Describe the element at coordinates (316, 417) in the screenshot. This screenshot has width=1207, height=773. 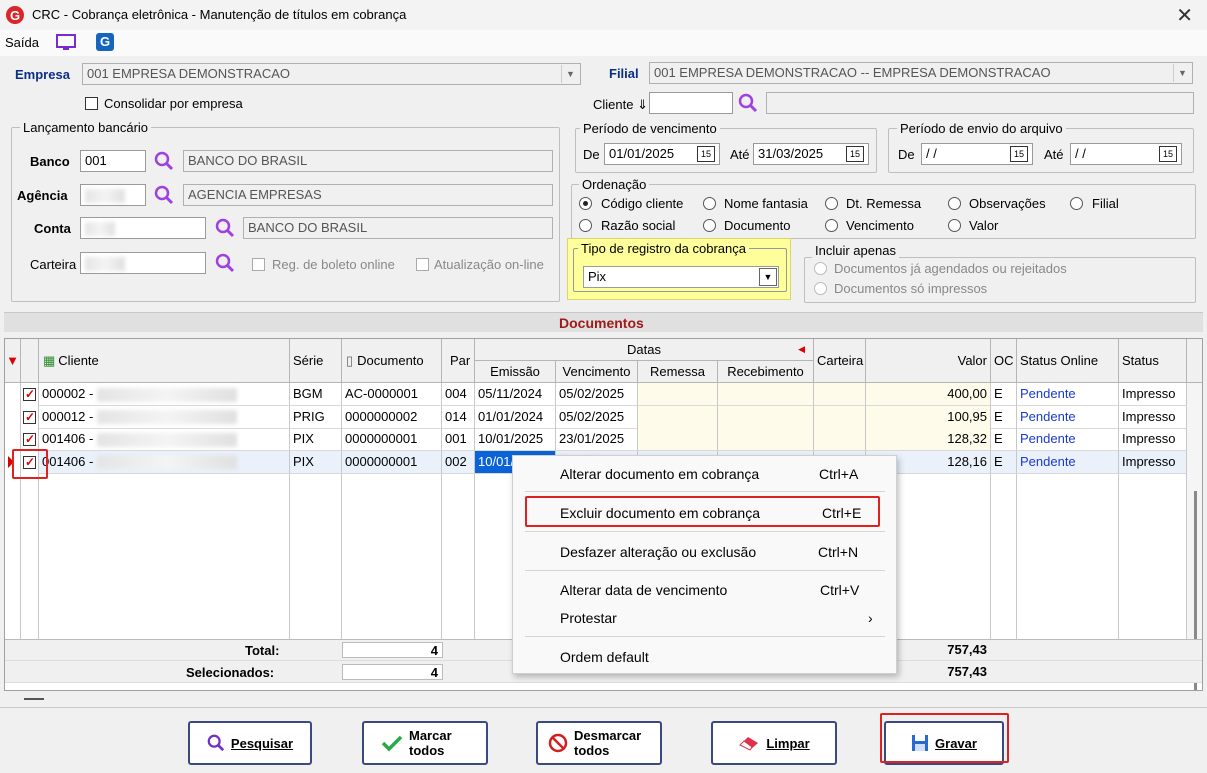
I see `cell-serie: PRIG` at that location.